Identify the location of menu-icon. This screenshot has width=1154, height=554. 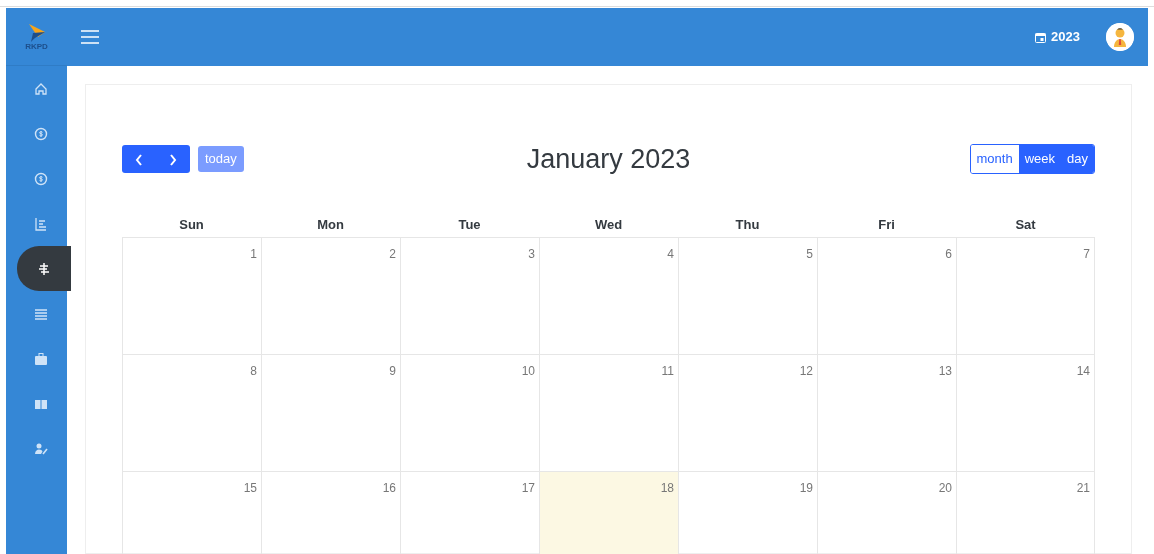
(90, 37).